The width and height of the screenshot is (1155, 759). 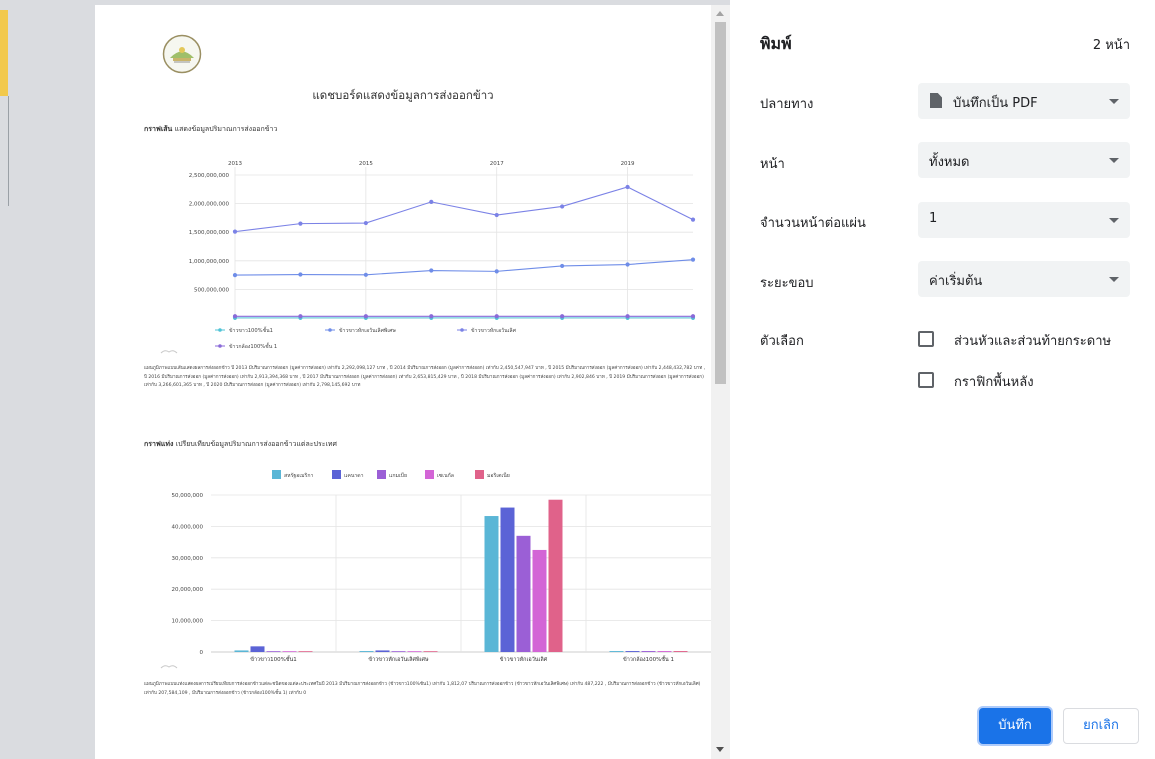 What do you see at coordinates (398, 659) in the screenshot?
I see `x-tick-label: ข้าวขาวหักเอวันเลิศพิเศษ` at bounding box center [398, 659].